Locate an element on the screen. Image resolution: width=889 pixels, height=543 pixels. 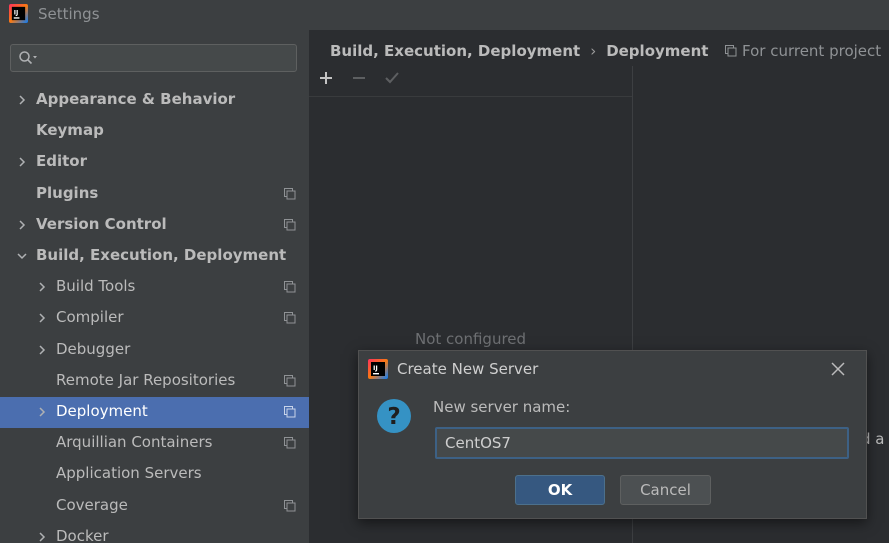
question-icon: ? is located at coordinates (394, 416).